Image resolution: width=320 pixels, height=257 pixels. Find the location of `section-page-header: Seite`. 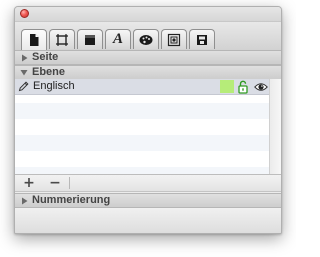

section-page-header: Seite is located at coordinates (148, 57).